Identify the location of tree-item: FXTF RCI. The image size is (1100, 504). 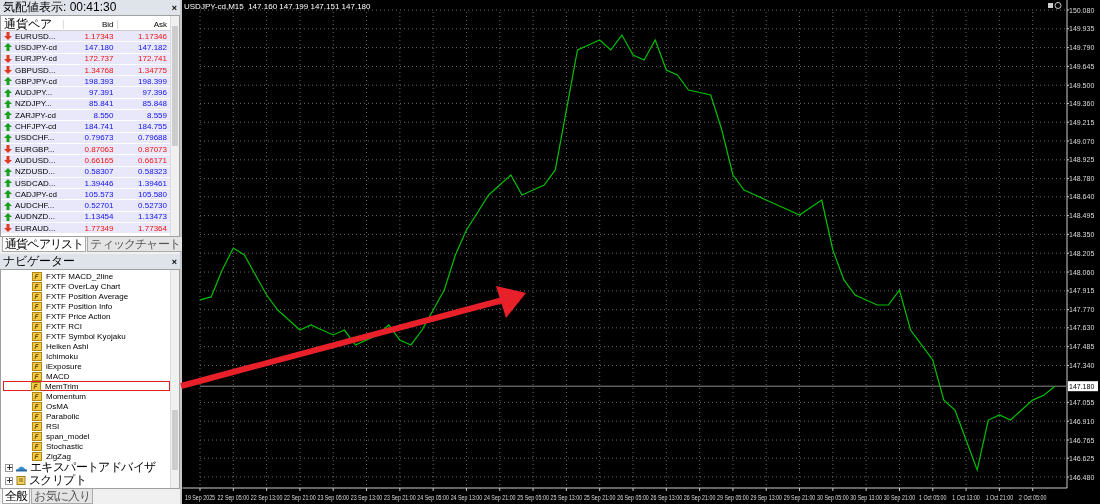
(85, 326).